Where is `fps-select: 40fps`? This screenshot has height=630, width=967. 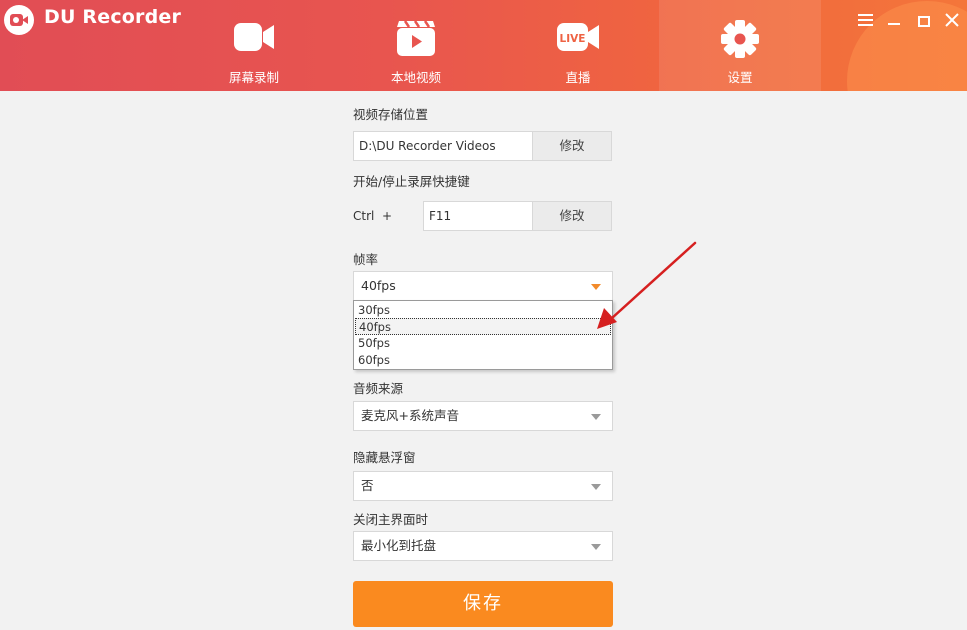
fps-select: 40fps is located at coordinates (483, 286).